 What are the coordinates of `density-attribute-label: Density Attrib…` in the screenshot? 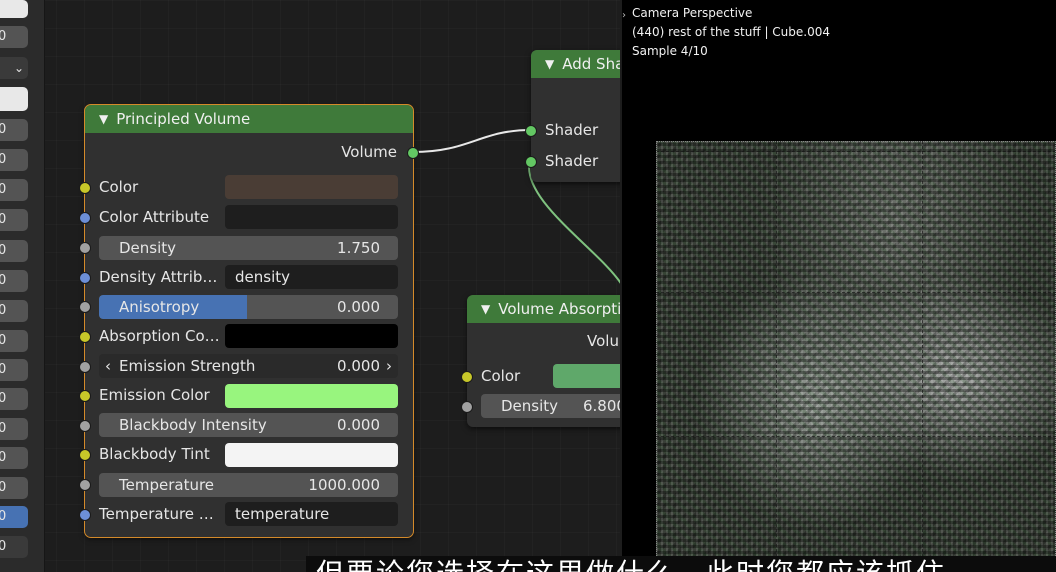 It's located at (158, 277).